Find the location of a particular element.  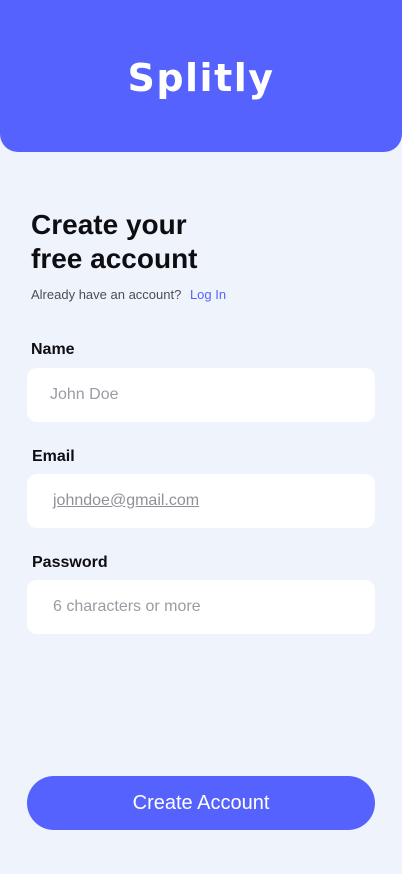

create-account-button: Create Account is located at coordinates (201, 803).